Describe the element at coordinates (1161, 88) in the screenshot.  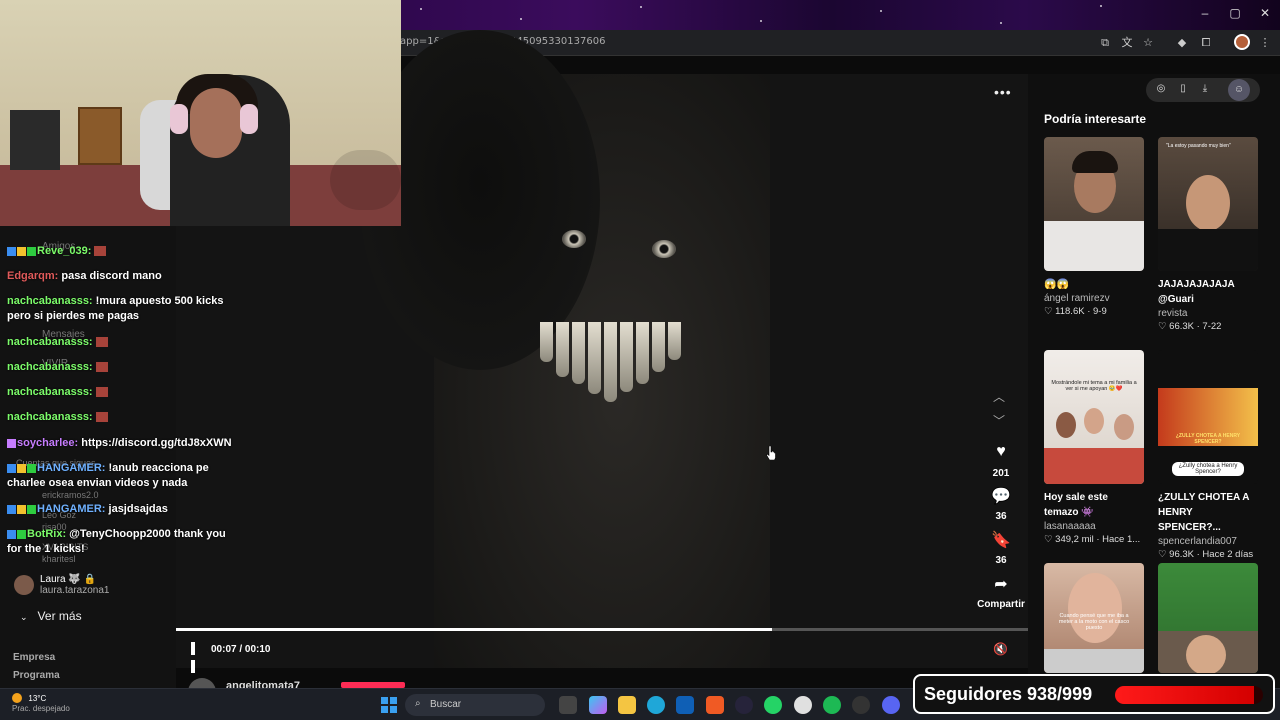
I see `compass-icon: ◎` at that location.